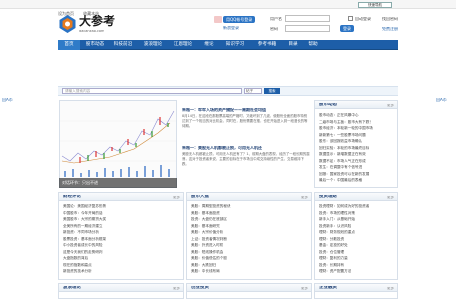 Image resolution: width=456 pixels, height=300 pixels. What do you see at coordinates (246, 110) in the screenshot?
I see `headline-title: 朱格一：牢牢入场的资产捕捉——周期社会均值` at bounding box center [246, 110].